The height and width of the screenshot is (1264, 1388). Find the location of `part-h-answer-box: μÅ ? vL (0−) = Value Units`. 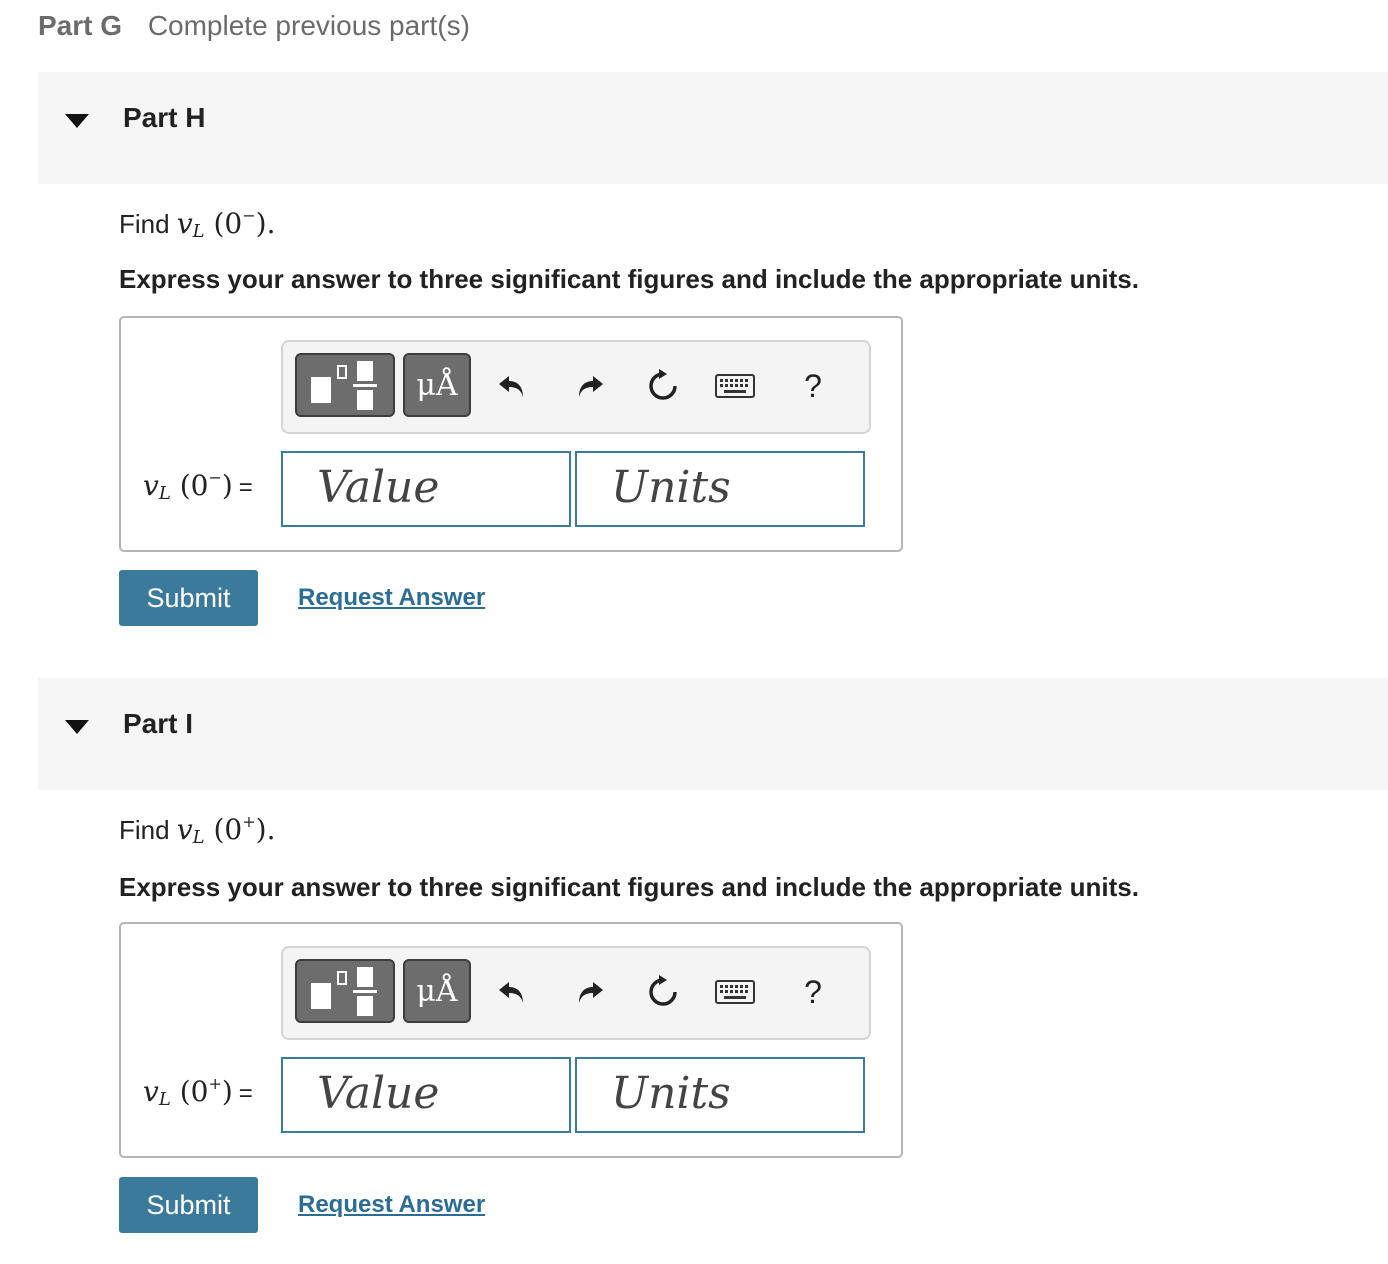

part-h-answer-box: μÅ ? vL (0−) = Value Units is located at coordinates (511, 434).